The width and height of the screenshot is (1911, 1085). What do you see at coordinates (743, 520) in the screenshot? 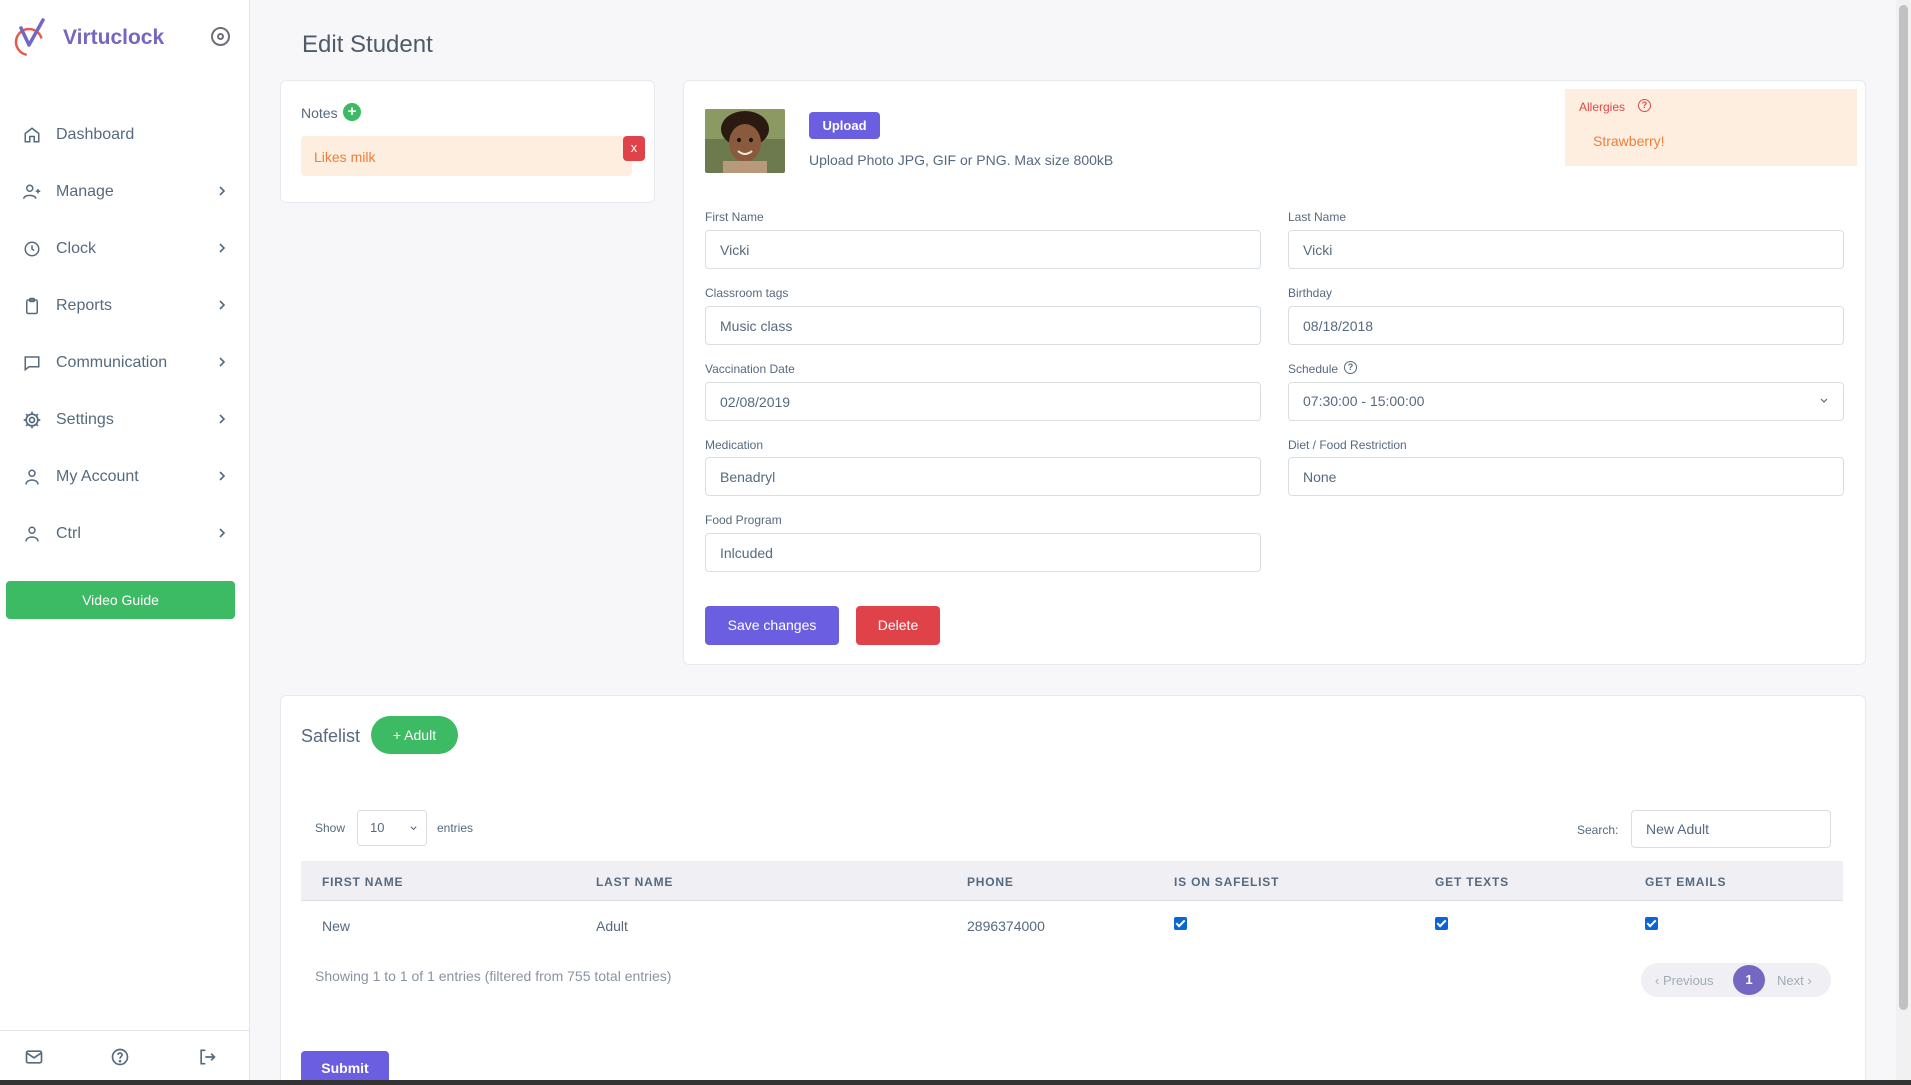
I see `food-program-label: Food Program` at bounding box center [743, 520].